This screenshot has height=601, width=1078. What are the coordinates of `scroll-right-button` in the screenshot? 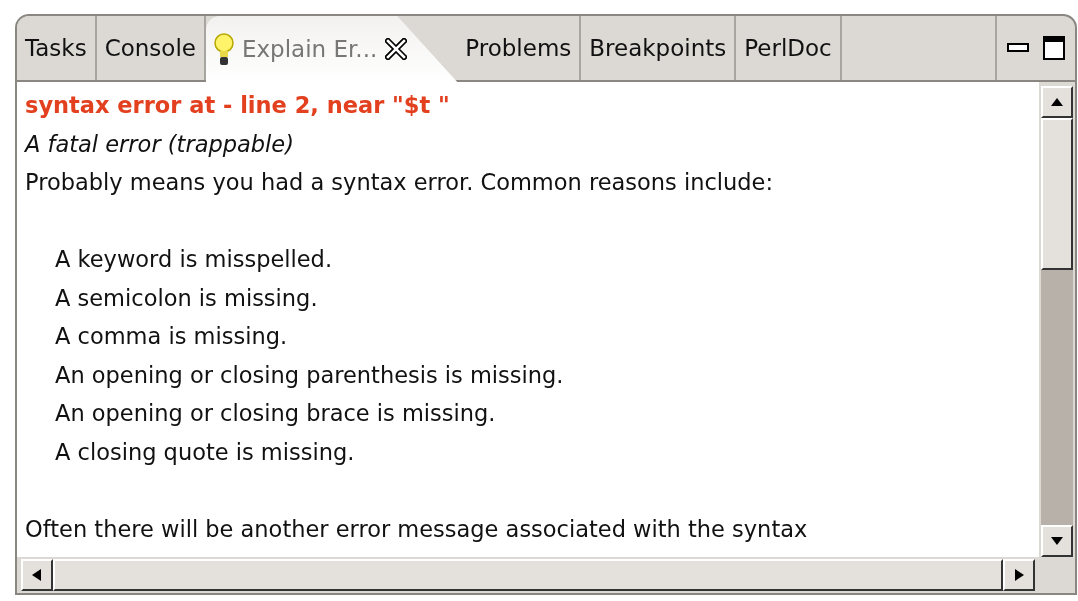 It's located at (1019, 575).